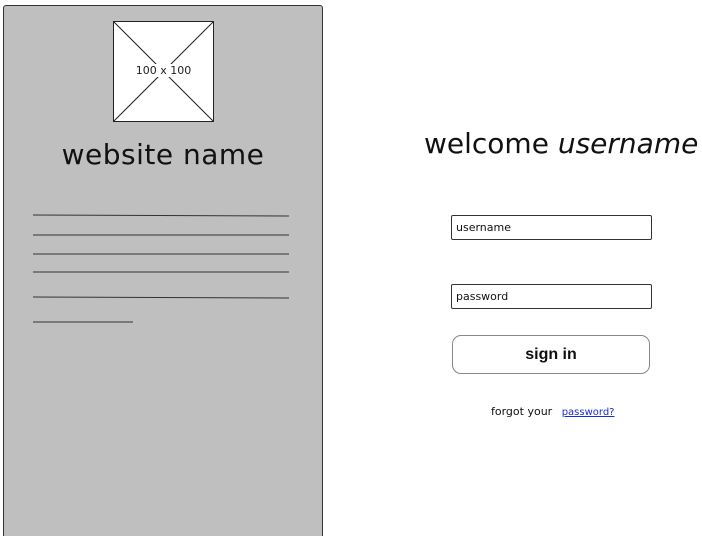 This screenshot has height=536, width=702. What do you see at coordinates (522, 411) in the screenshot?
I see `forgot-prefix: forgot your` at bounding box center [522, 411].